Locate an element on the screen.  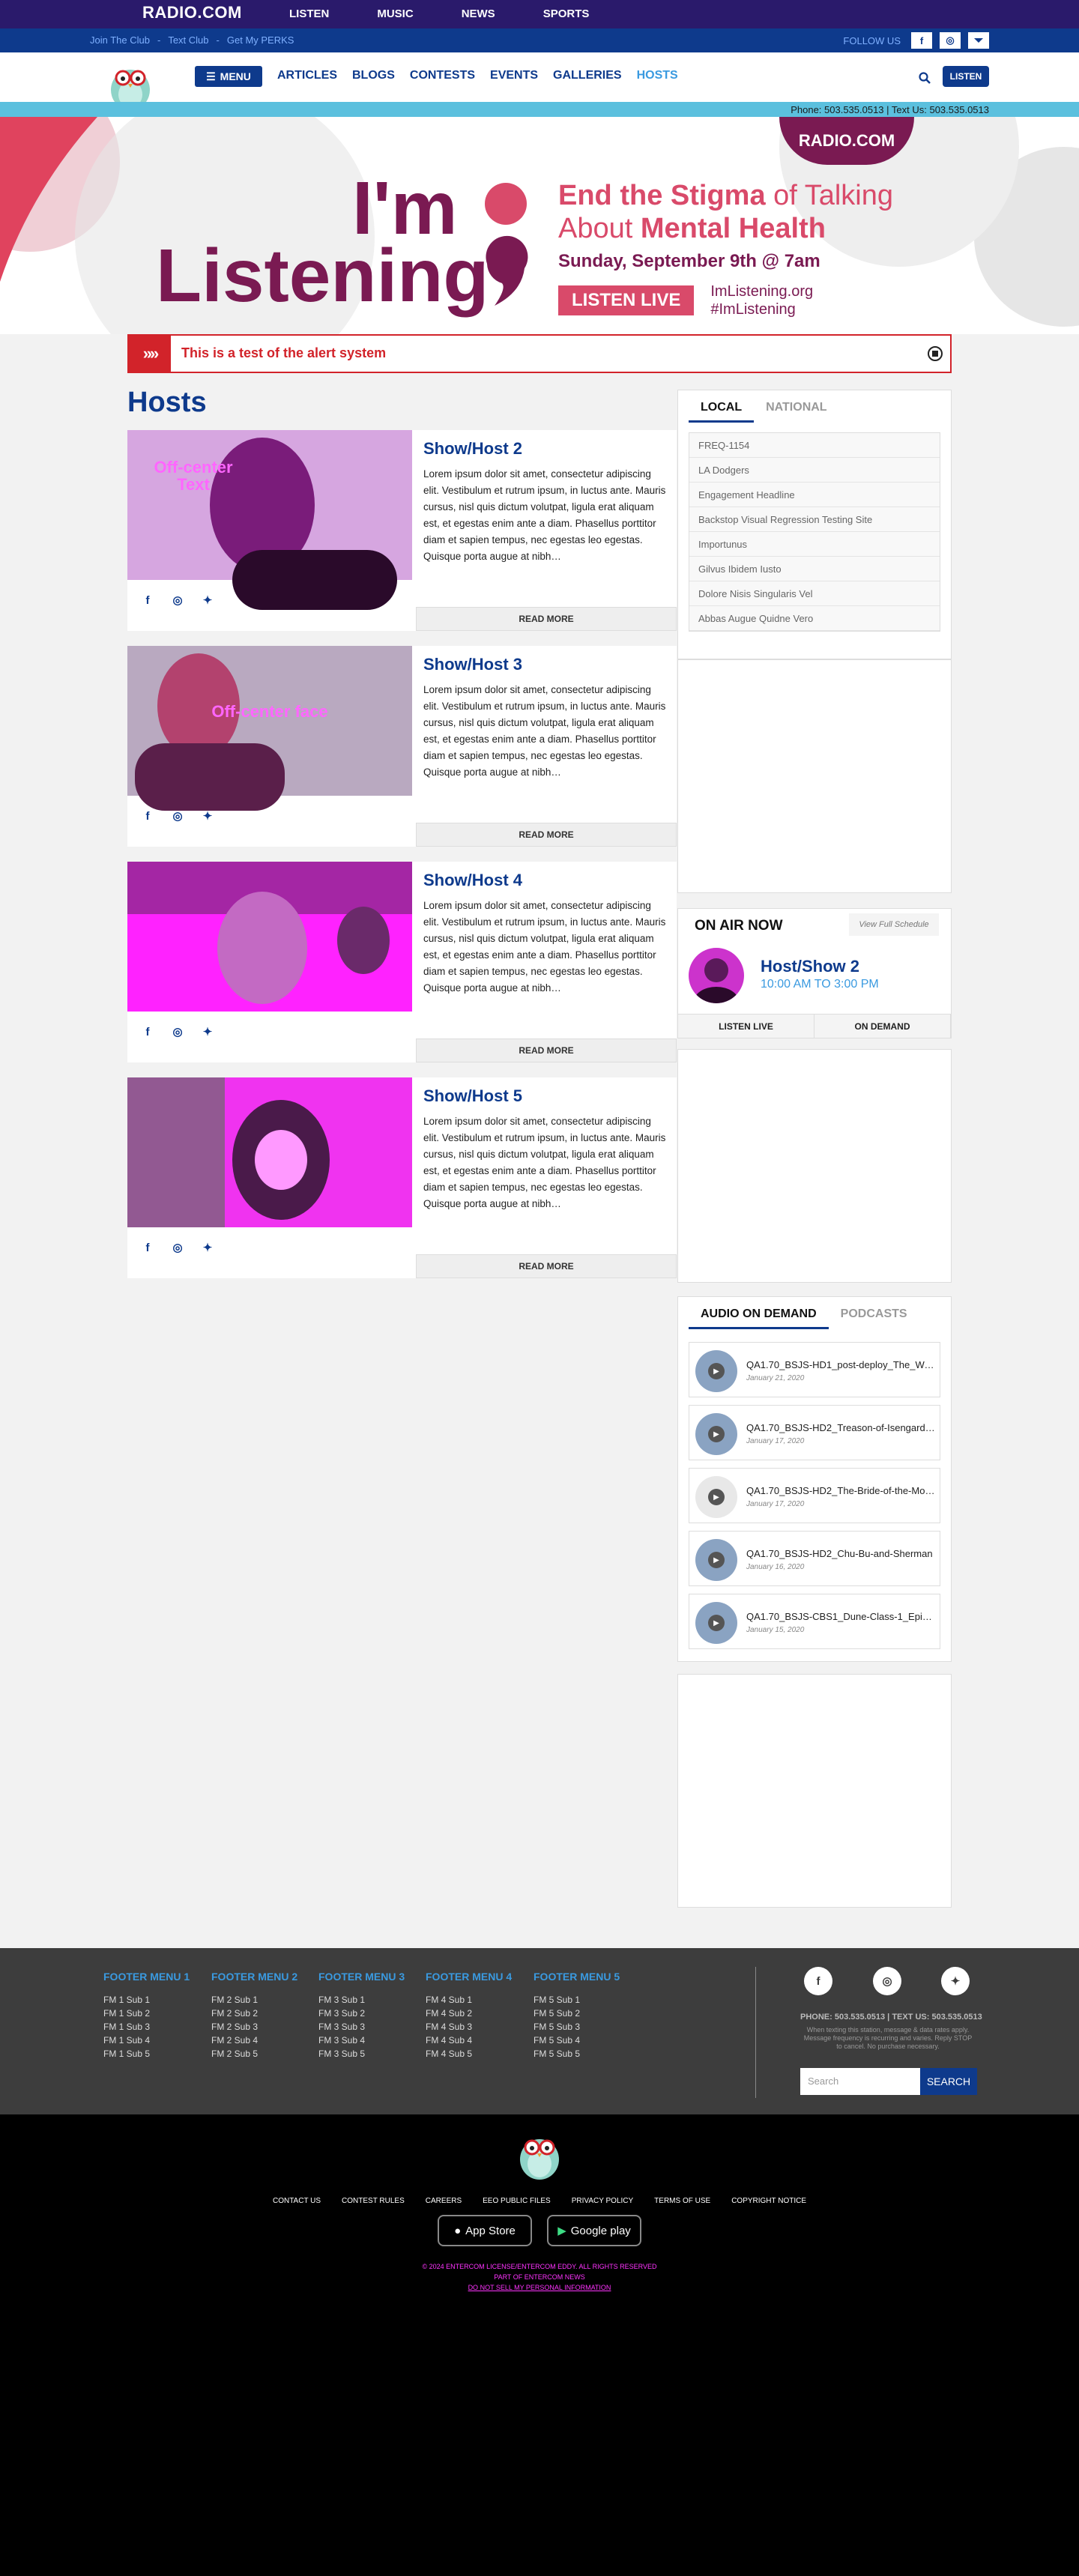
footer-link: FM 1 Sub 1 is located at coordinates (146, 2000).